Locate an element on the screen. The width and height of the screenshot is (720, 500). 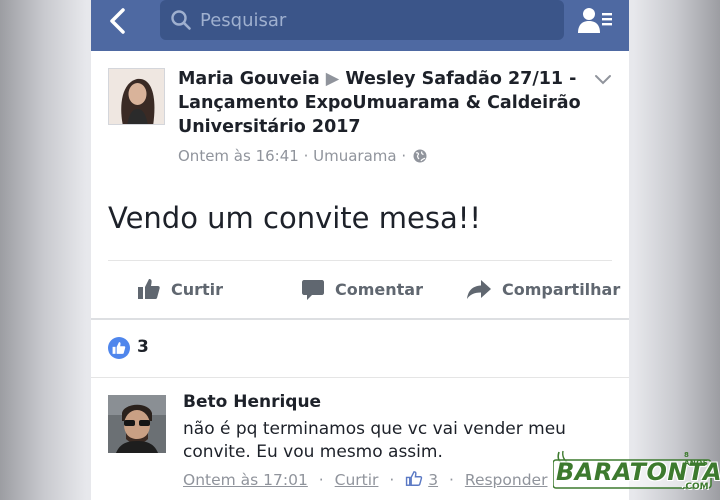
post-author-name: Maria Gouveia is located at coordinates (249, 79).